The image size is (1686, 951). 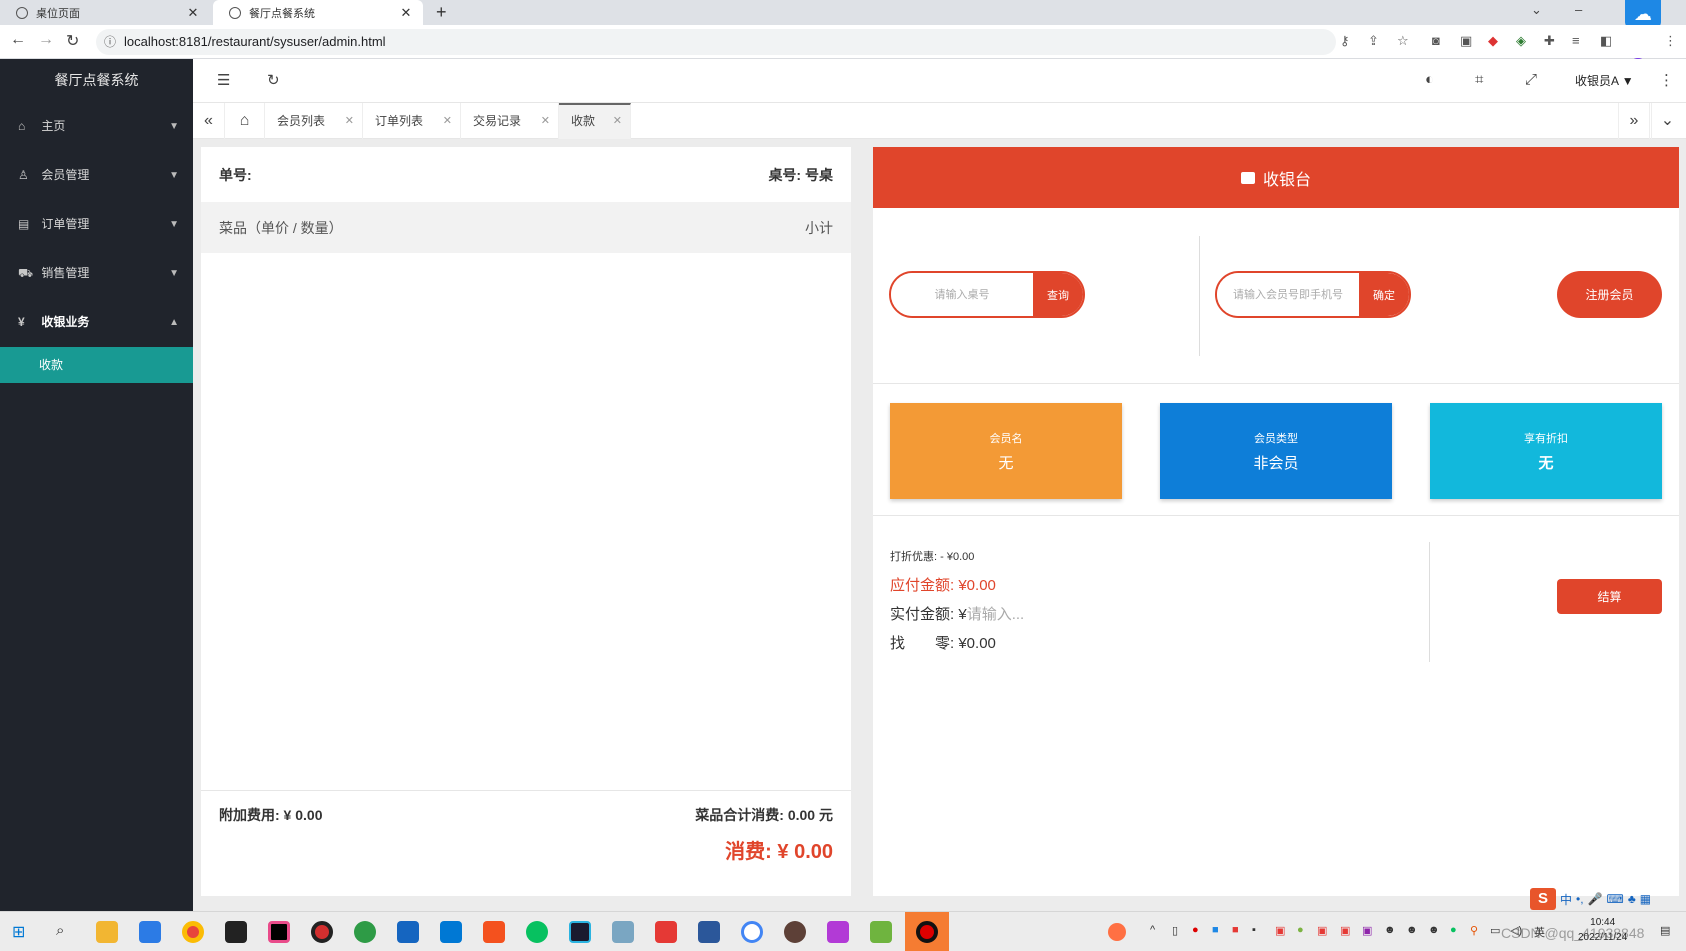 I want to click on file-explorer-icon, so click(x=107, y=932).